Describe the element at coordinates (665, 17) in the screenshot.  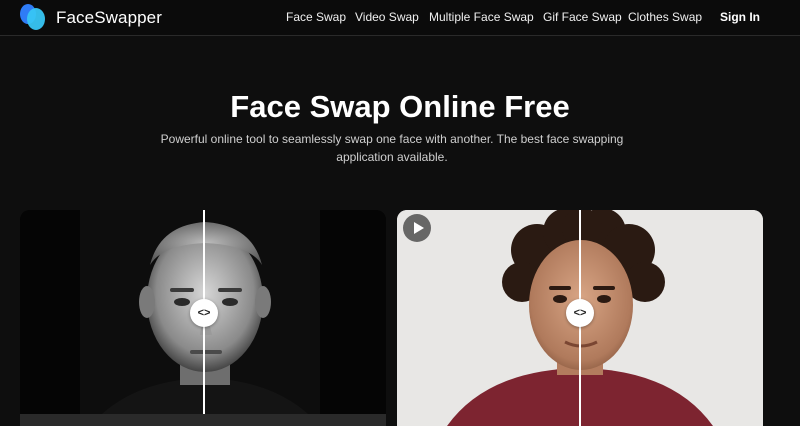
I see `nav-clothes-swap: Clothes Swap` at that location.